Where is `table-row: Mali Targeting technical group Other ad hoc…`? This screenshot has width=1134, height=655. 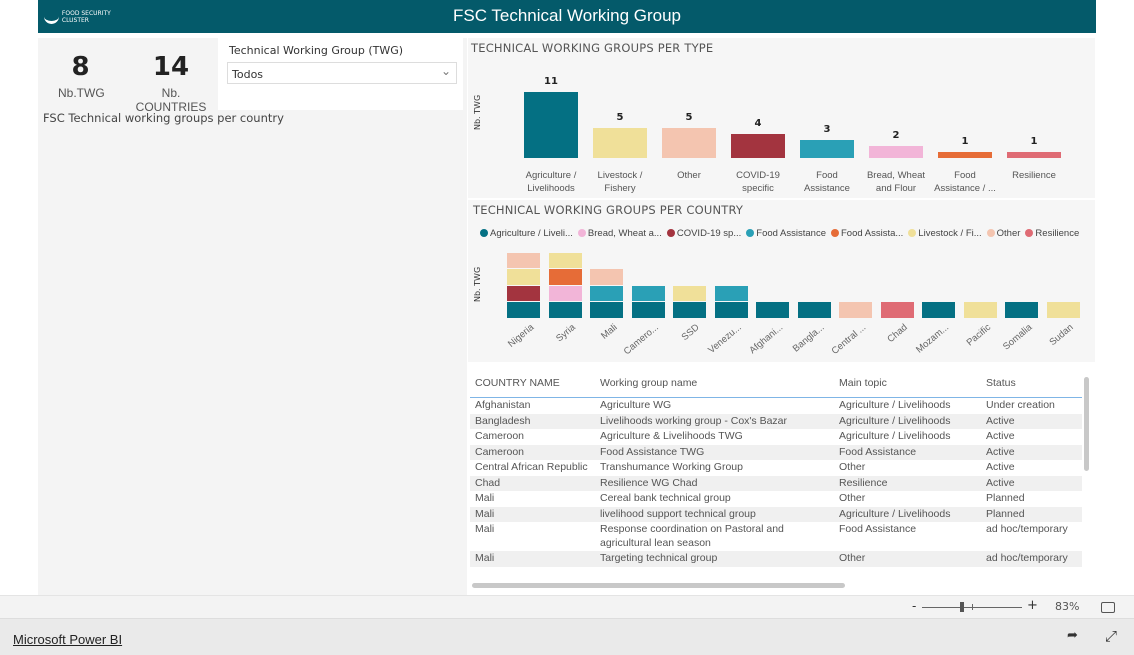 table-row: Mali Targeting technical group Other ad hoc… is located at coordinates (776, 559).